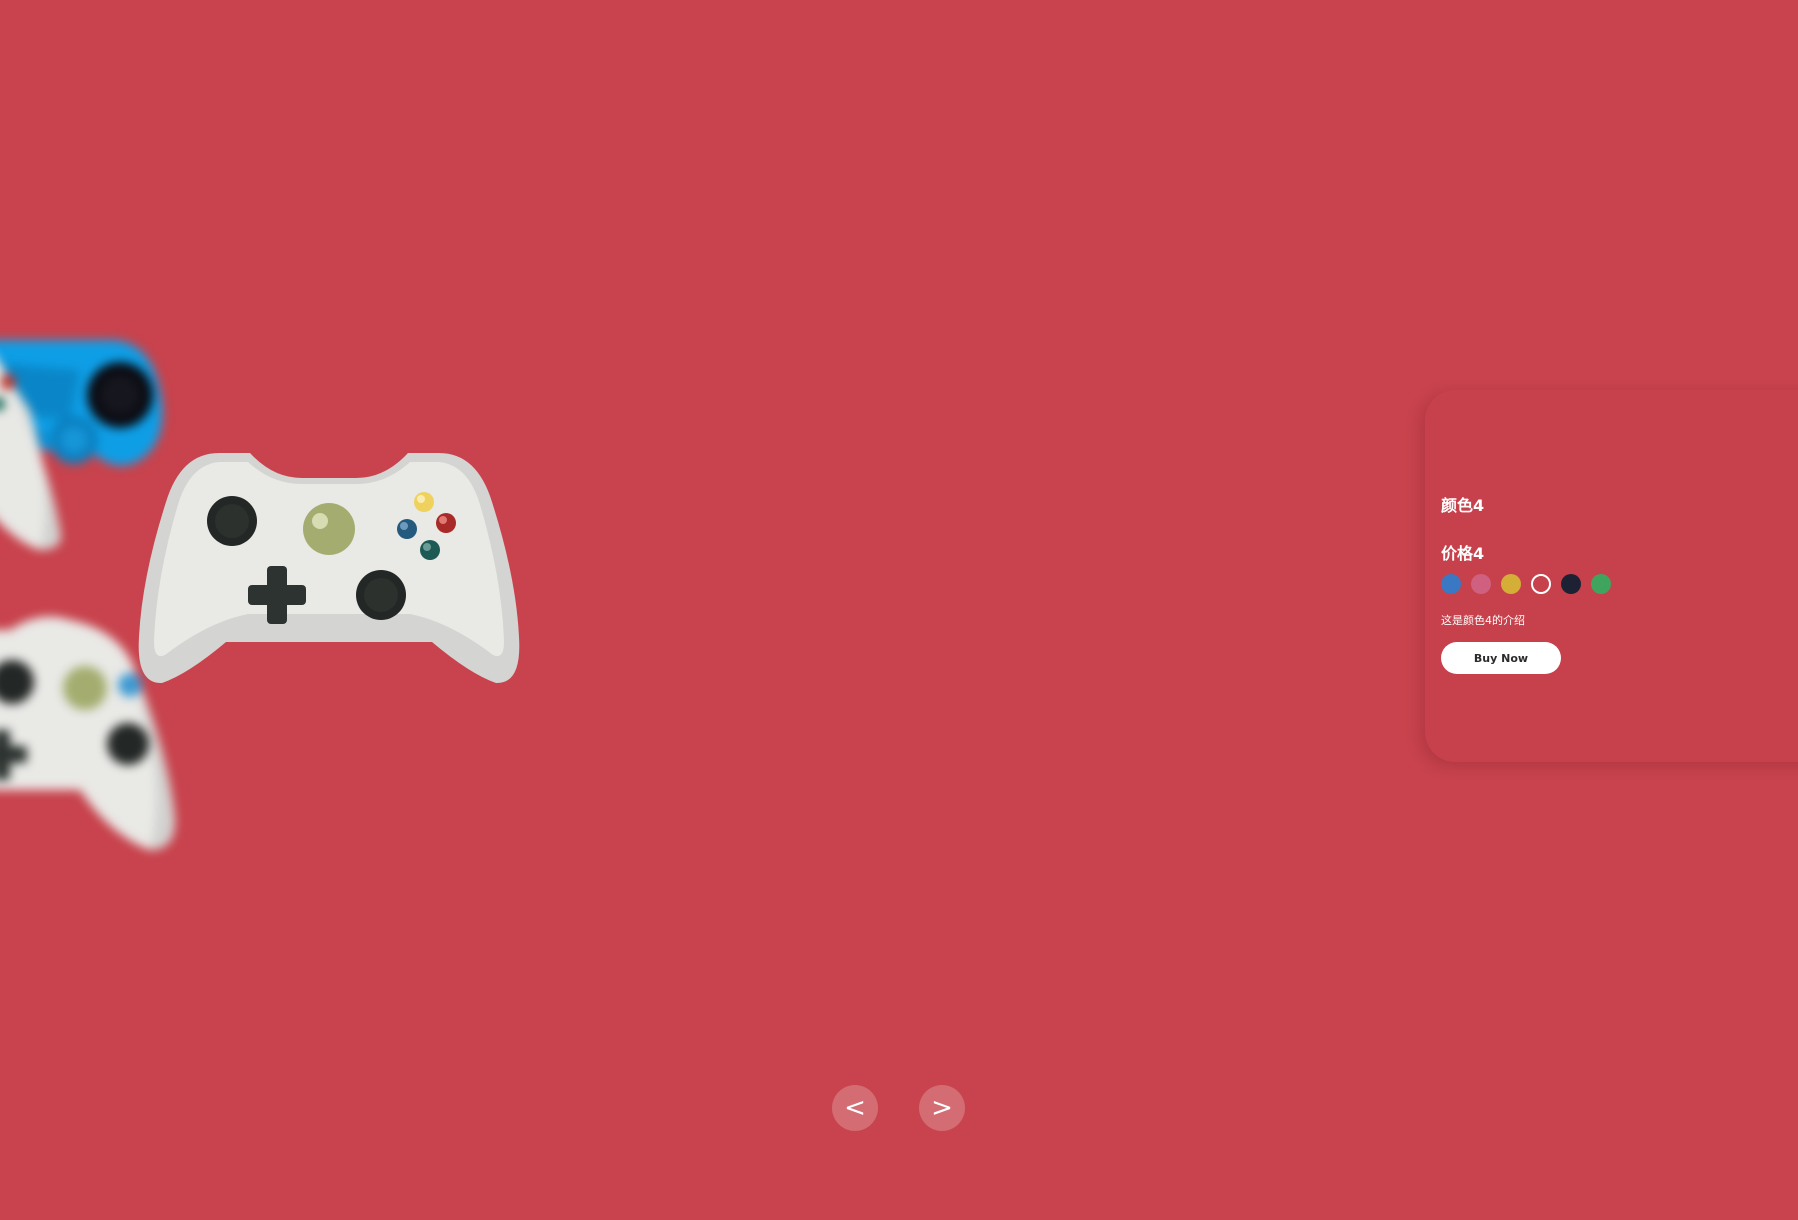 The height and width of the screenshot is (1220, 1798). Describe the element at coordinates (1601, 584) in the screenshot. I see `color-swatch-green` at that location.